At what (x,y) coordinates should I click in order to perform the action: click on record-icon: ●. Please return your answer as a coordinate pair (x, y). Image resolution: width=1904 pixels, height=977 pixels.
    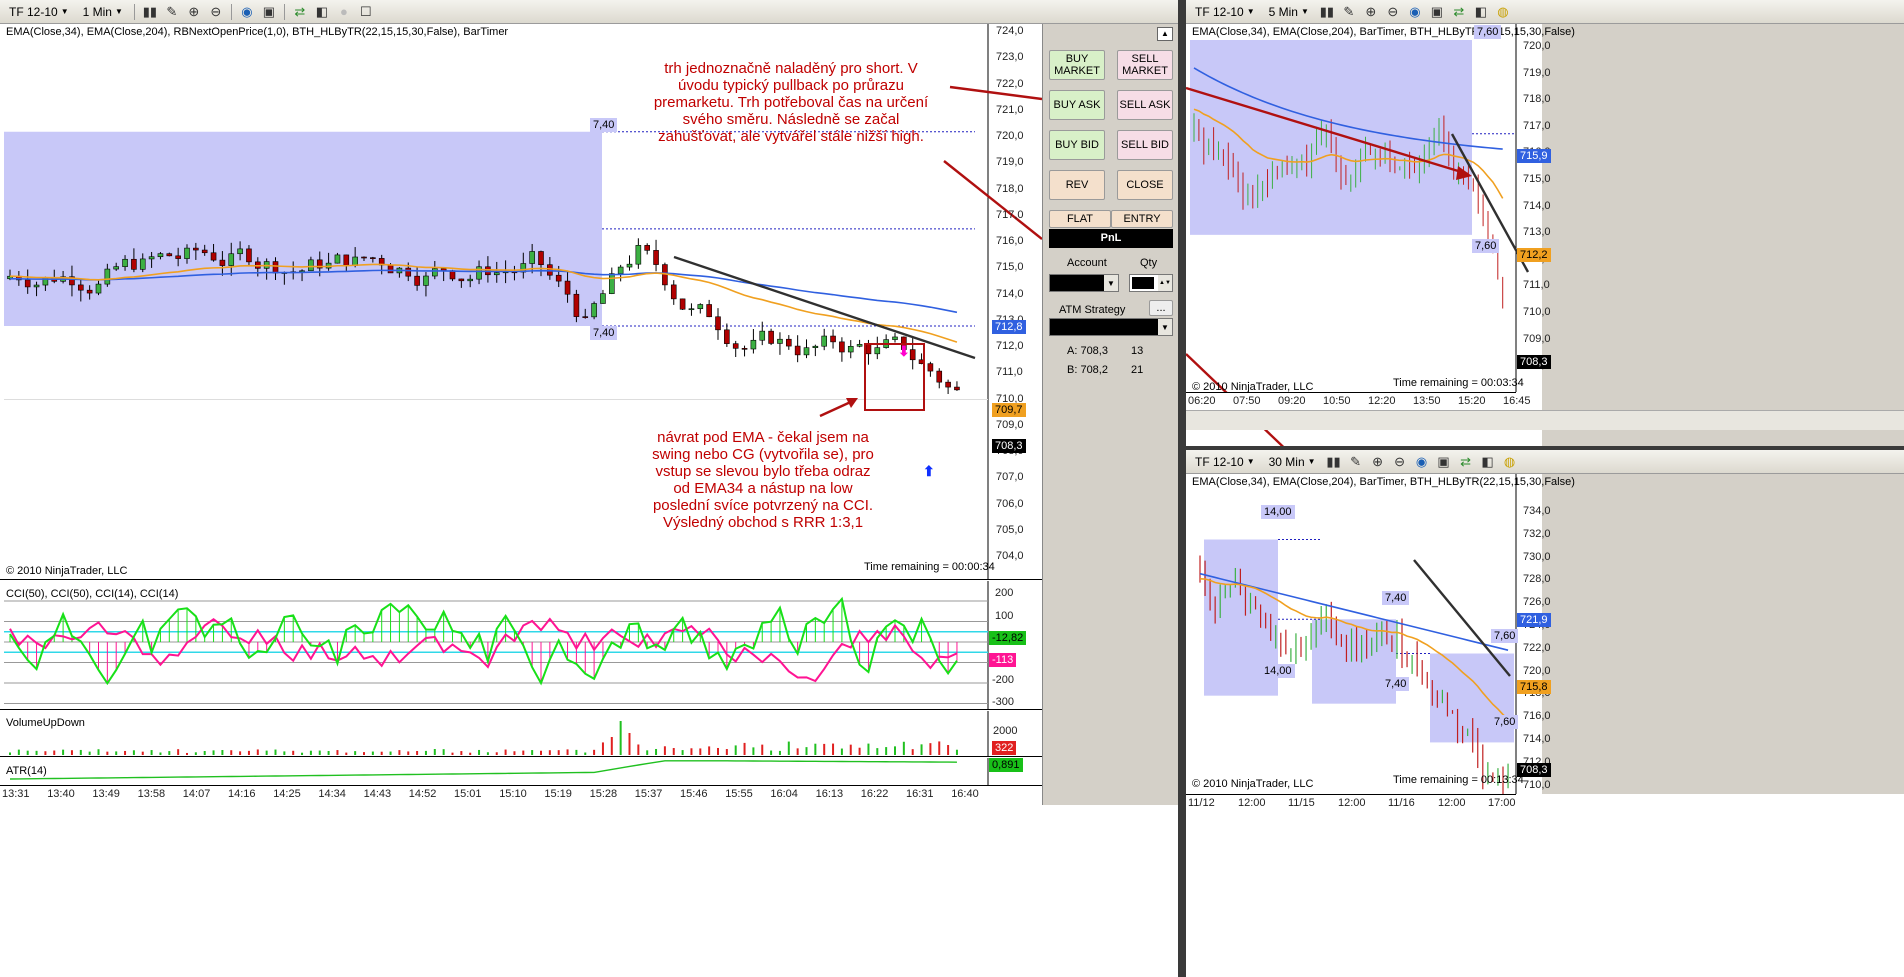
    Looking at the image, I should click on (344, 12).